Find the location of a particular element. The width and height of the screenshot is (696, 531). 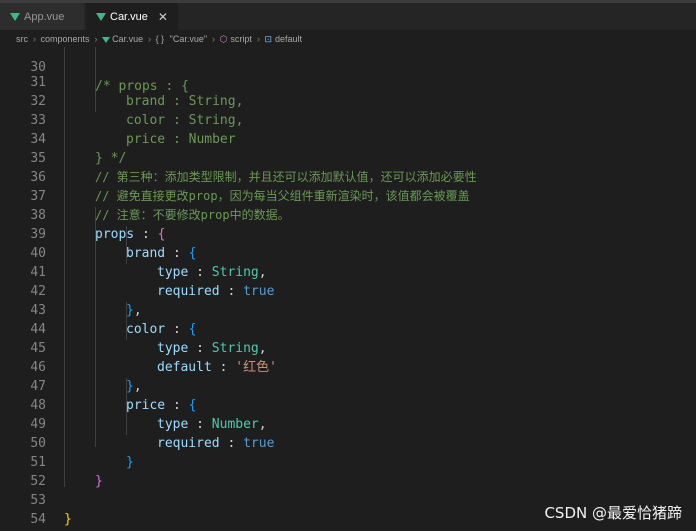

code-line: 39 brand : { is located at coordinates (348, 233).